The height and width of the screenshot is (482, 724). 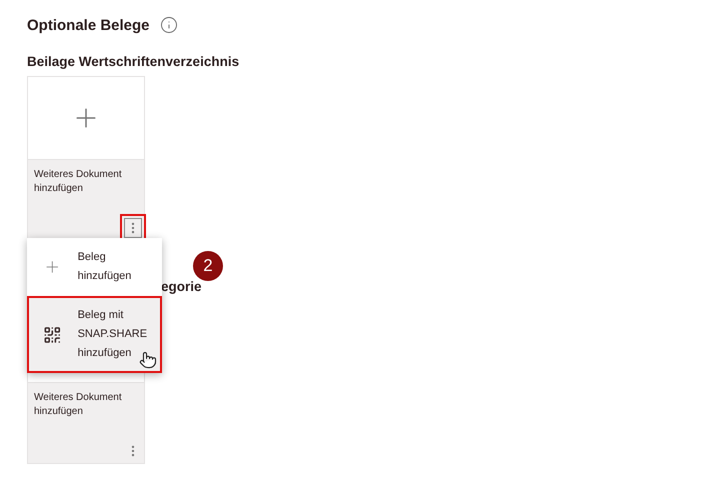 What do you see at coordinates (148, 360) in the screenshot?
I see `hand-cursor-icon` at bounding box center [148, 360].